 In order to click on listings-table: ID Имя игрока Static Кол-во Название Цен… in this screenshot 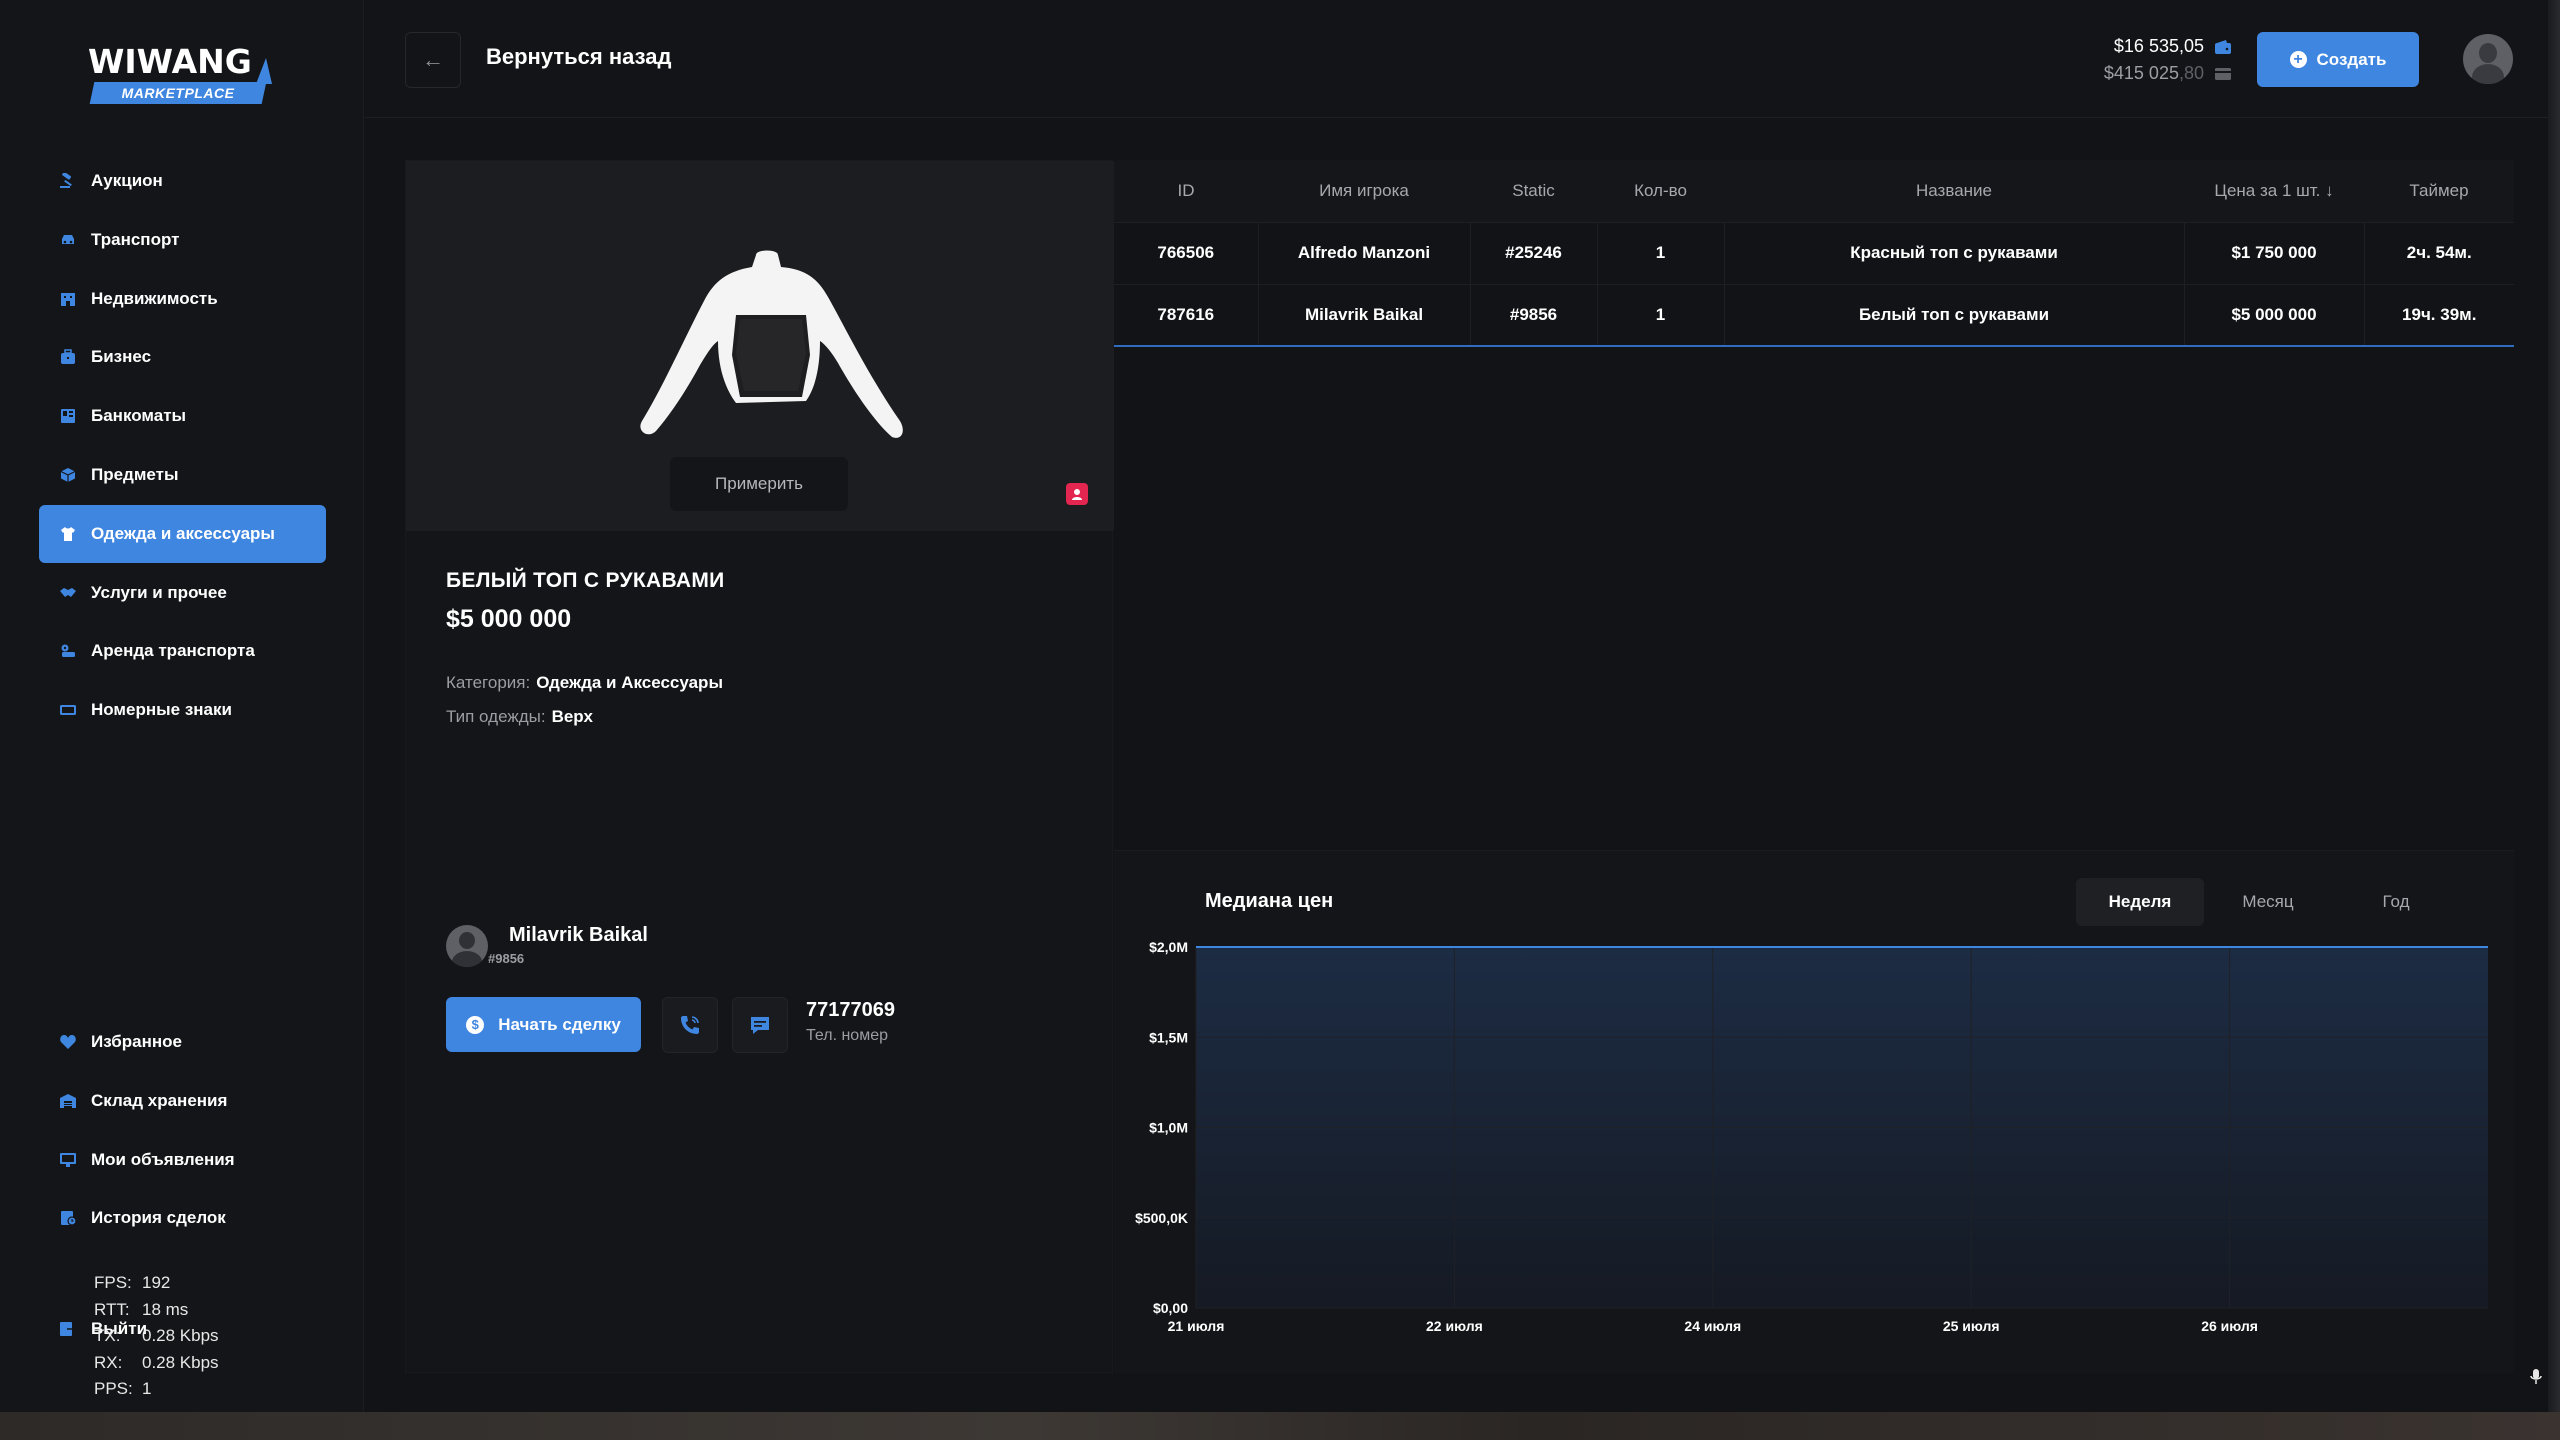, I will do `click(1814, 253)`.